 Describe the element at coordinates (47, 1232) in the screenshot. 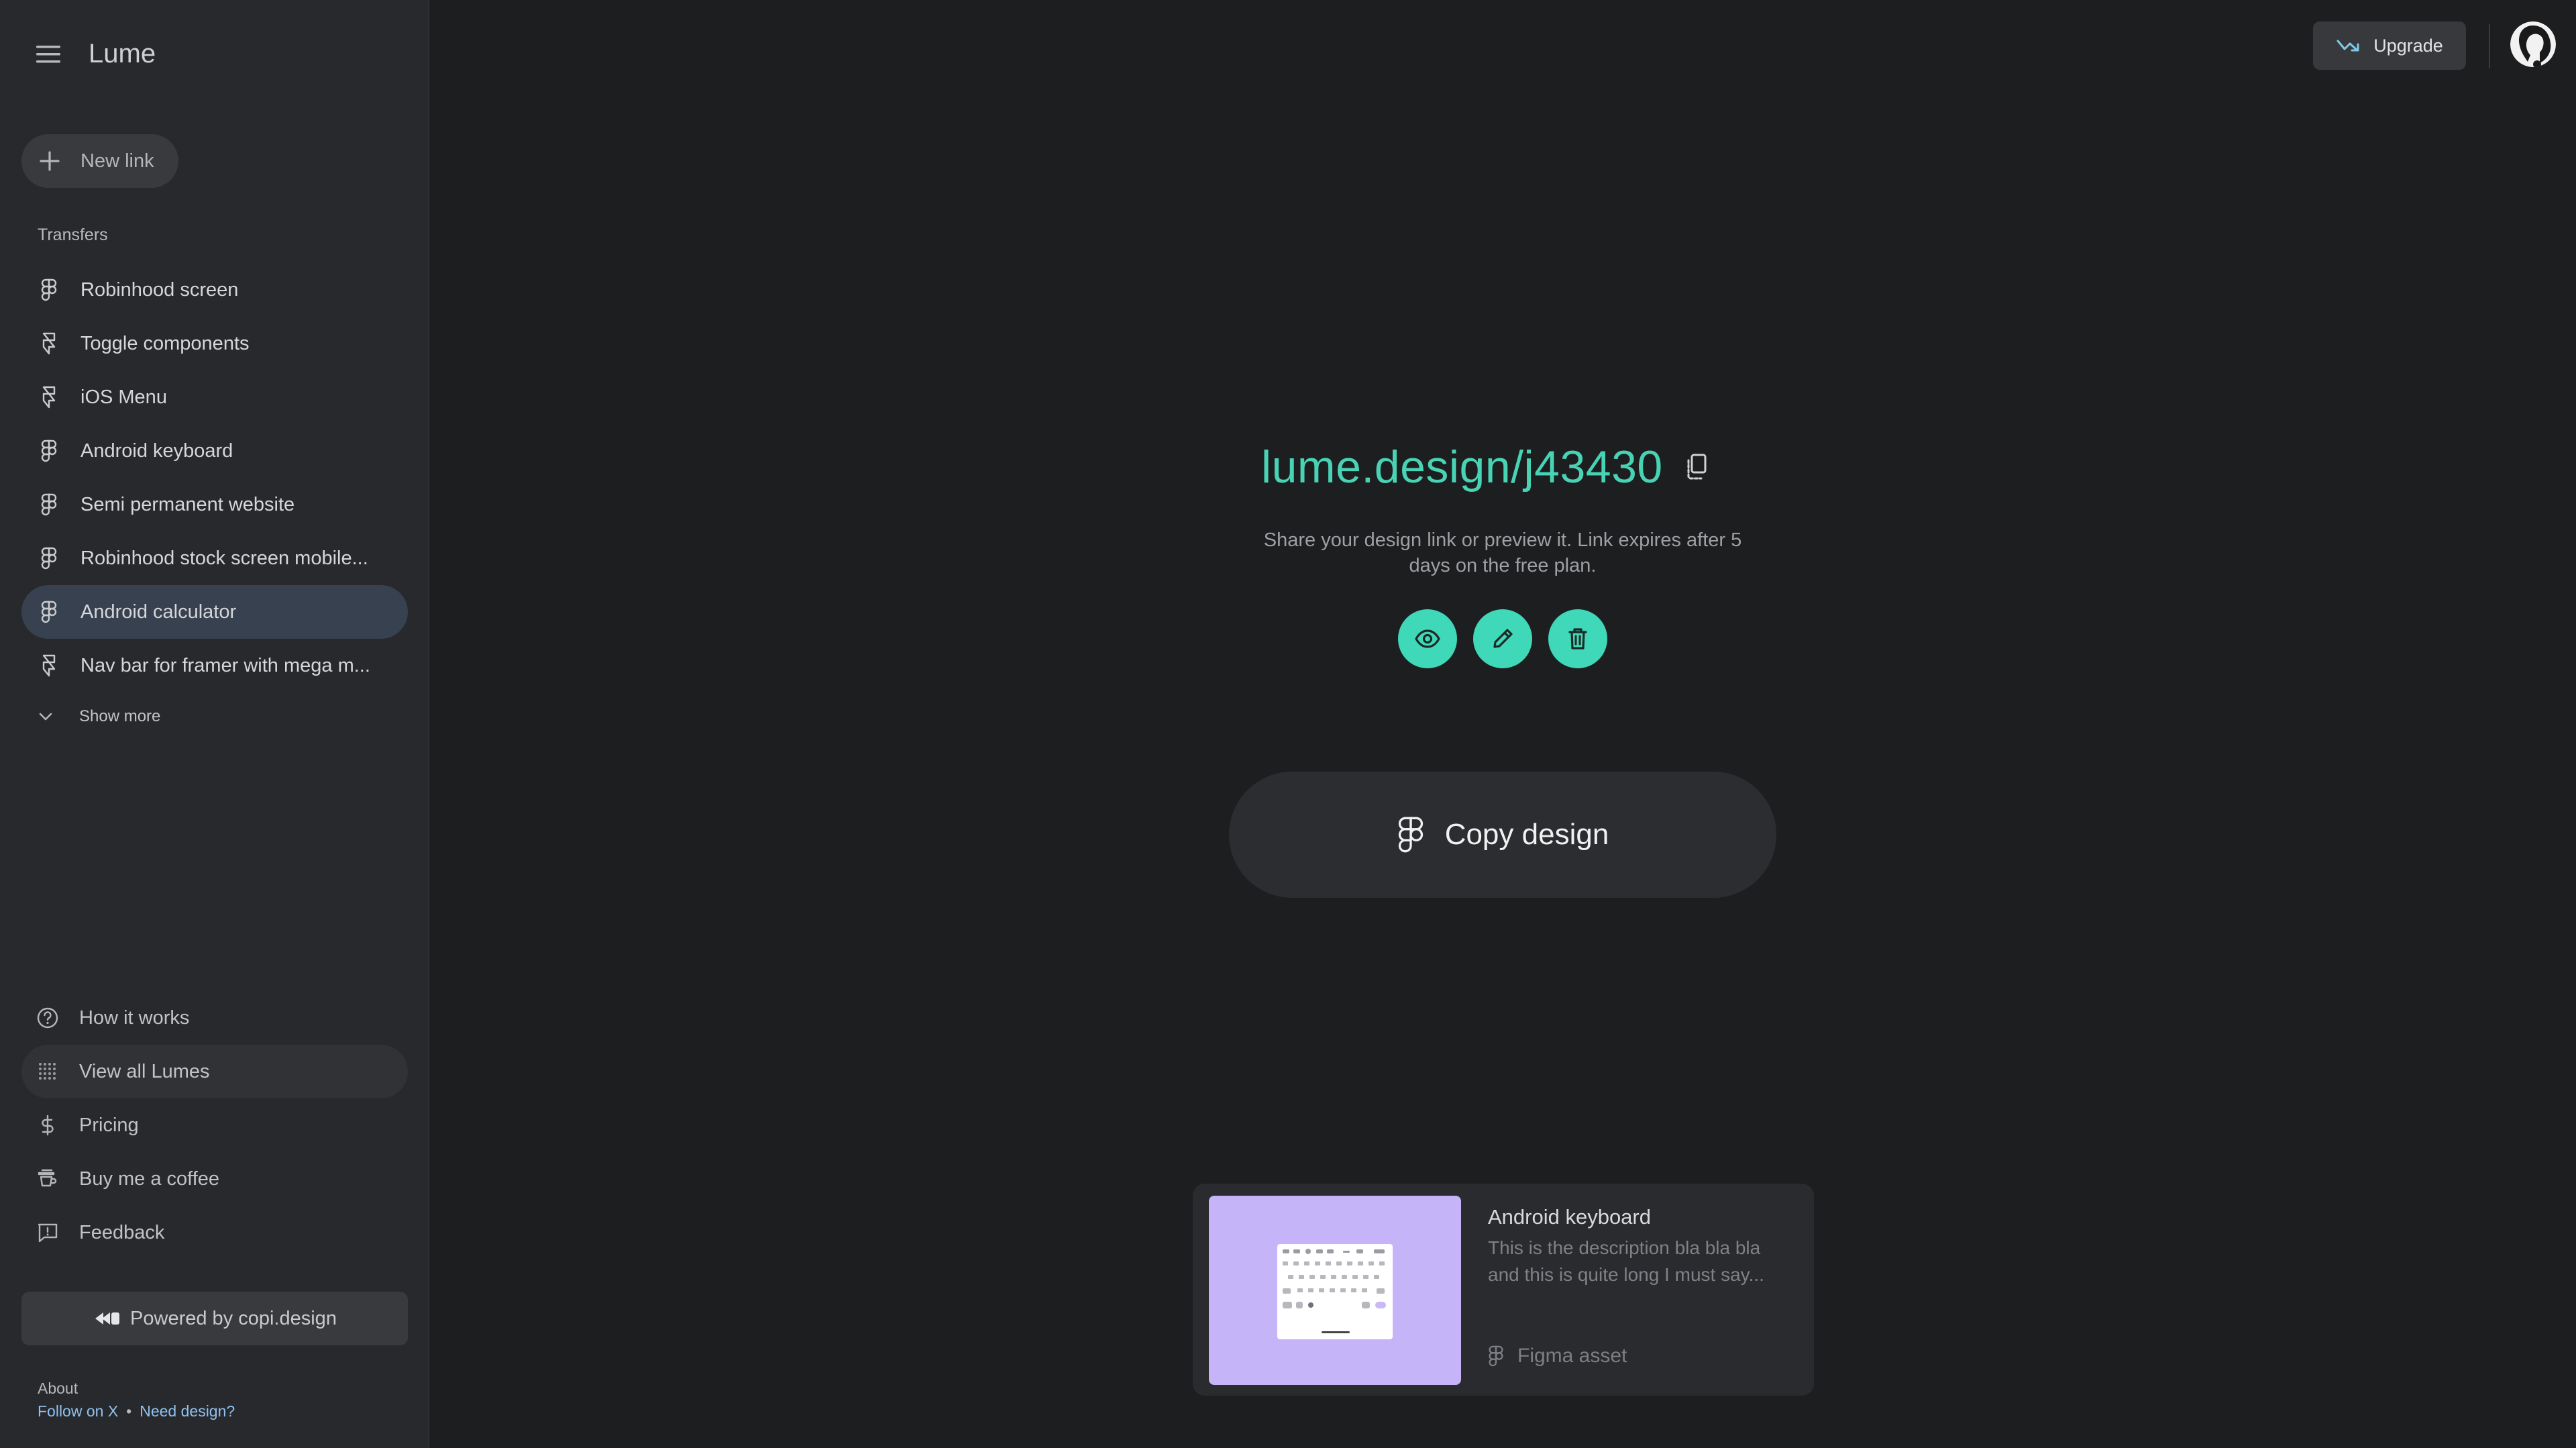

I see `feedback-icon` at that location.